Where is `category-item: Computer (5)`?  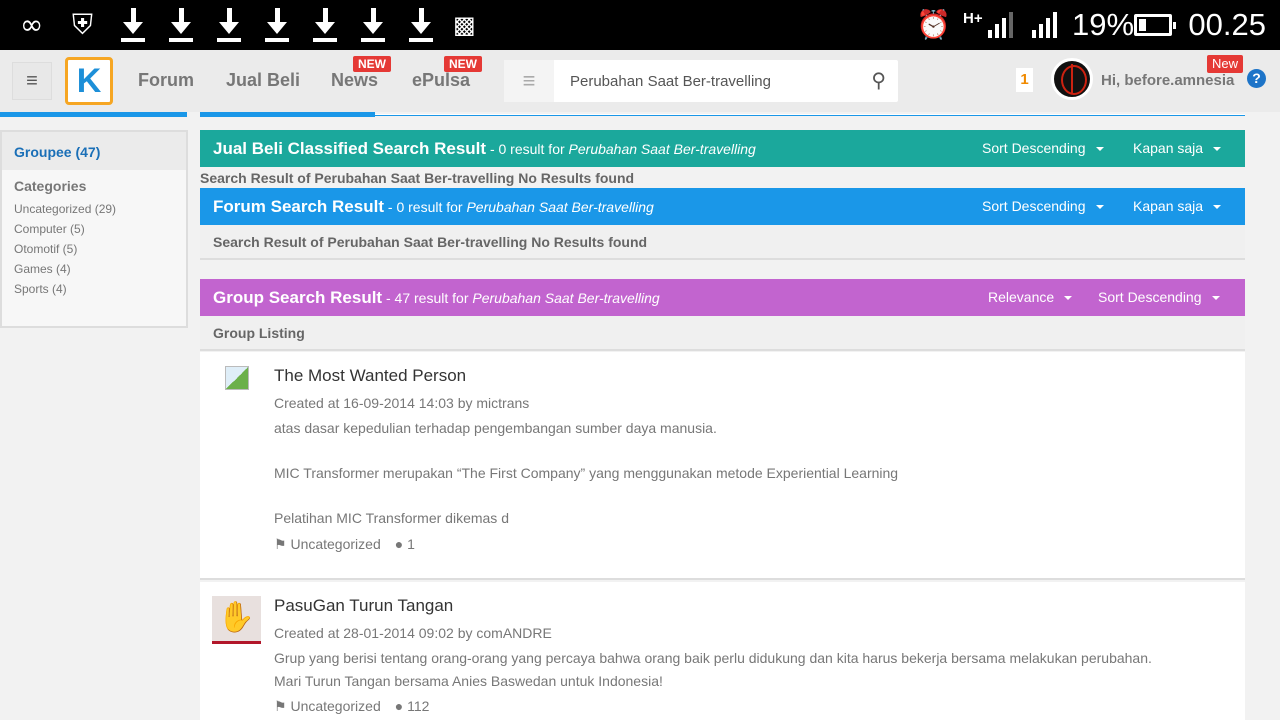 category-item: Computer (5) is located at coordinates (94, 229).